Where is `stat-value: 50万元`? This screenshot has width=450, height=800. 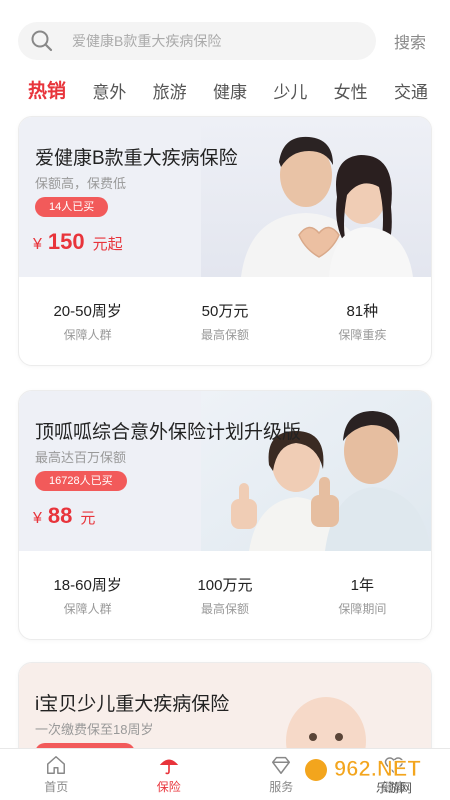 stat-value: 50万元 is located at coordinates (225, 311).